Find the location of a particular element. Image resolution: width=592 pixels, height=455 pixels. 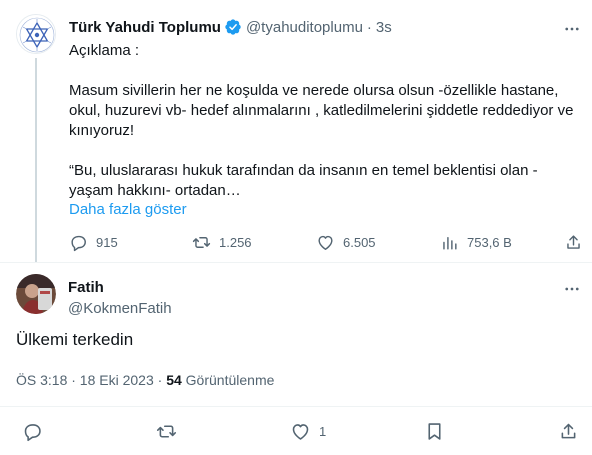

quoted-tweet-time: 3s is located at coordinates (384, 27).